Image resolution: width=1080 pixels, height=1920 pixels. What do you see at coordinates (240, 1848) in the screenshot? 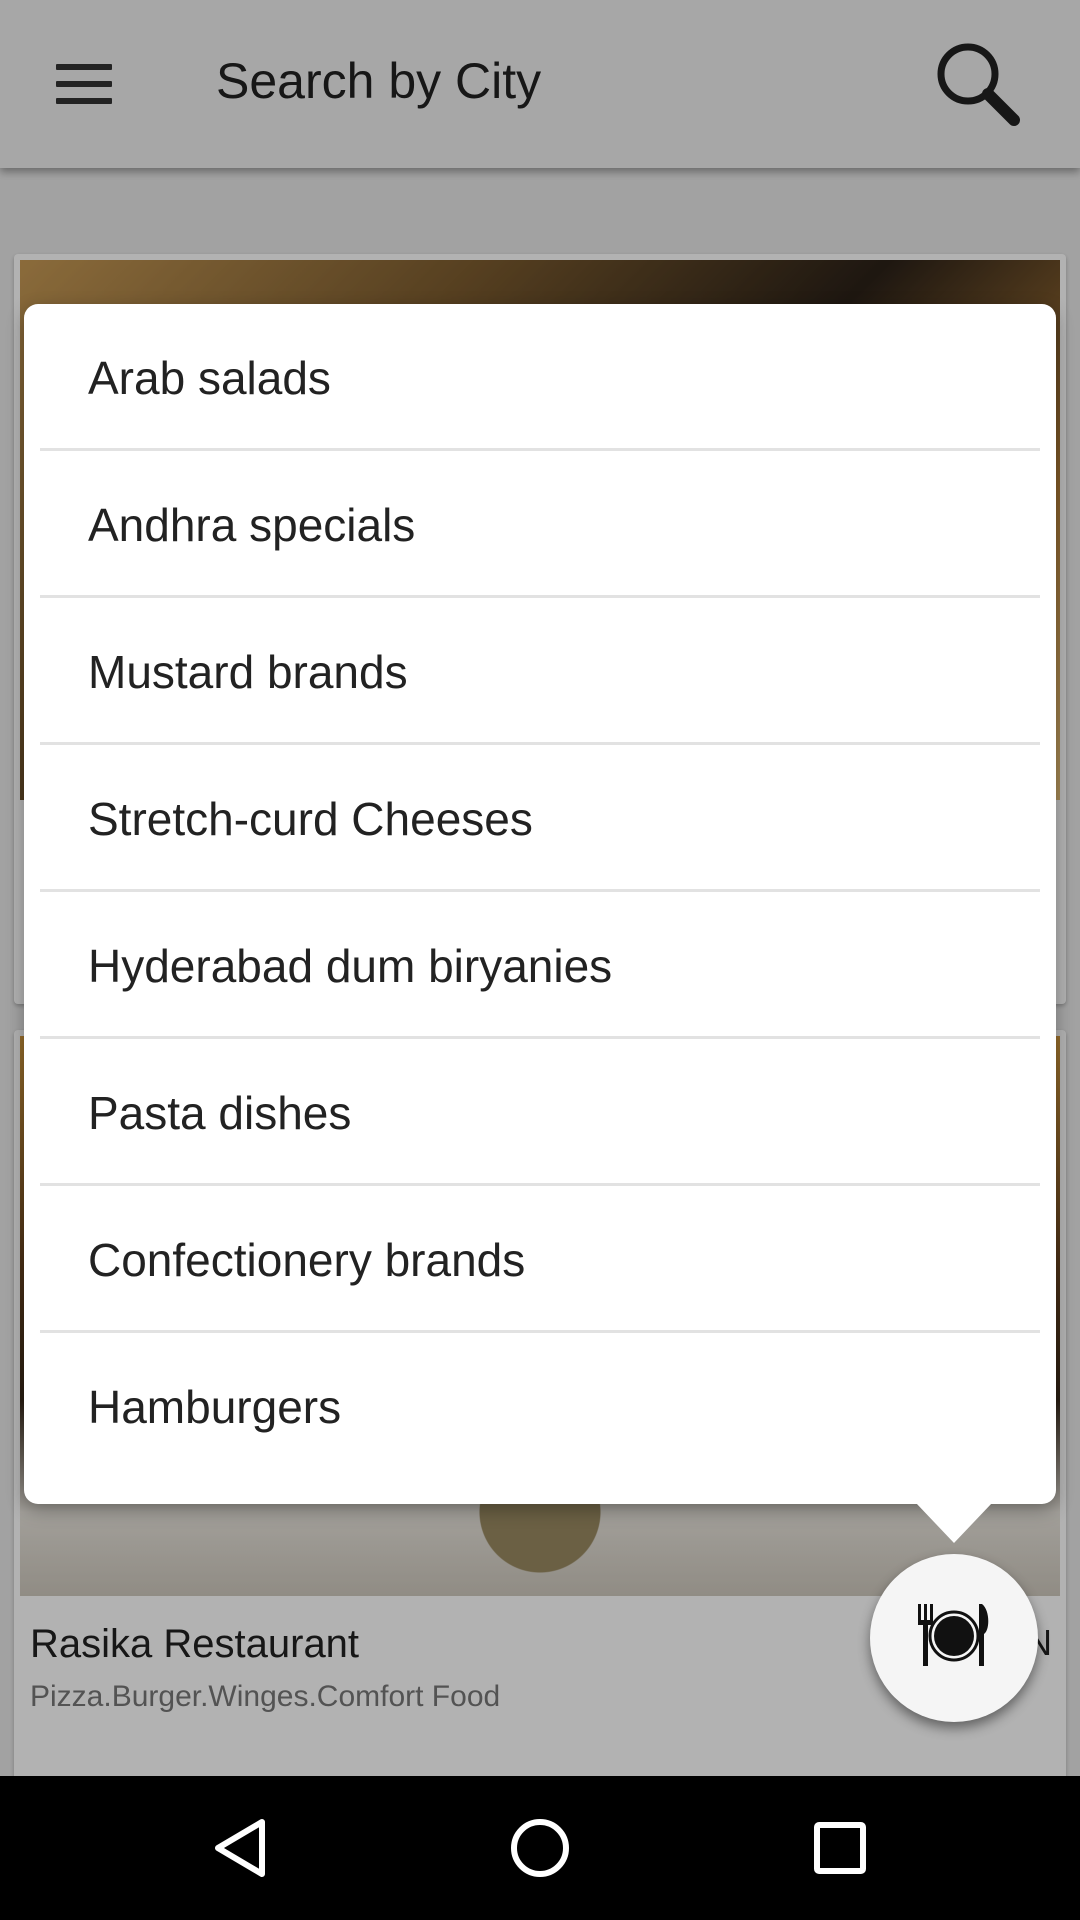
I see `back-icon` at bounding box center [240, 1848].